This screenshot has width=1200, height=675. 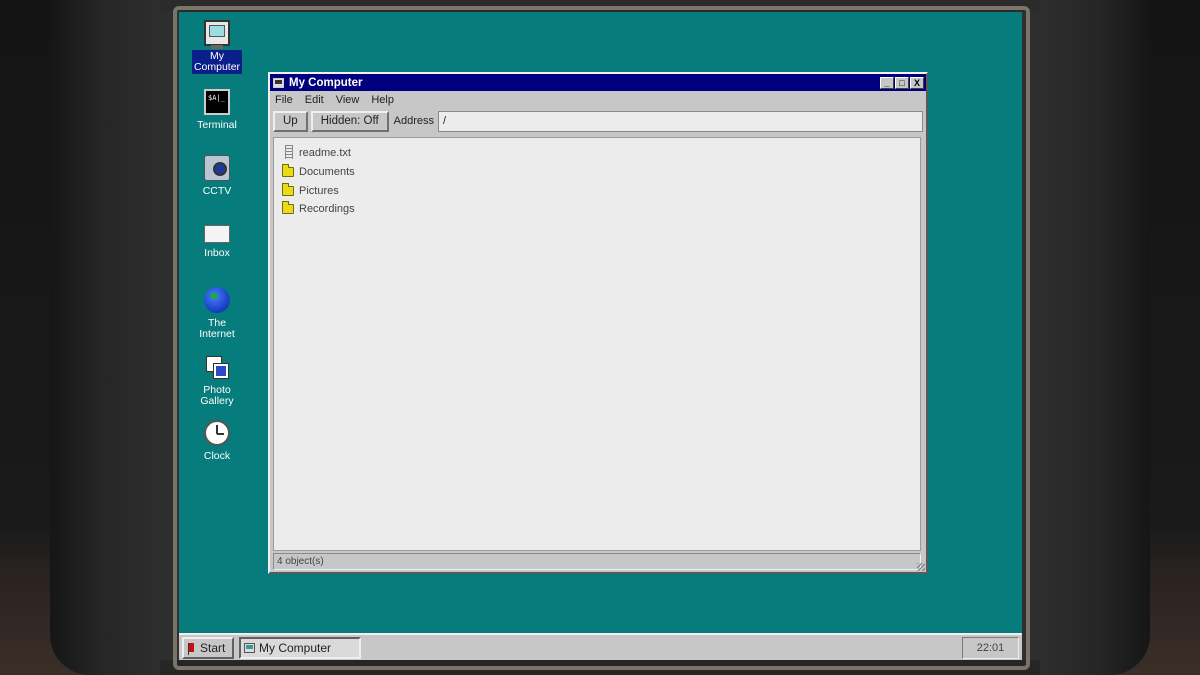 I want to click on window-titlebar: My Computer _ □ X, so click(x=598, y=82).